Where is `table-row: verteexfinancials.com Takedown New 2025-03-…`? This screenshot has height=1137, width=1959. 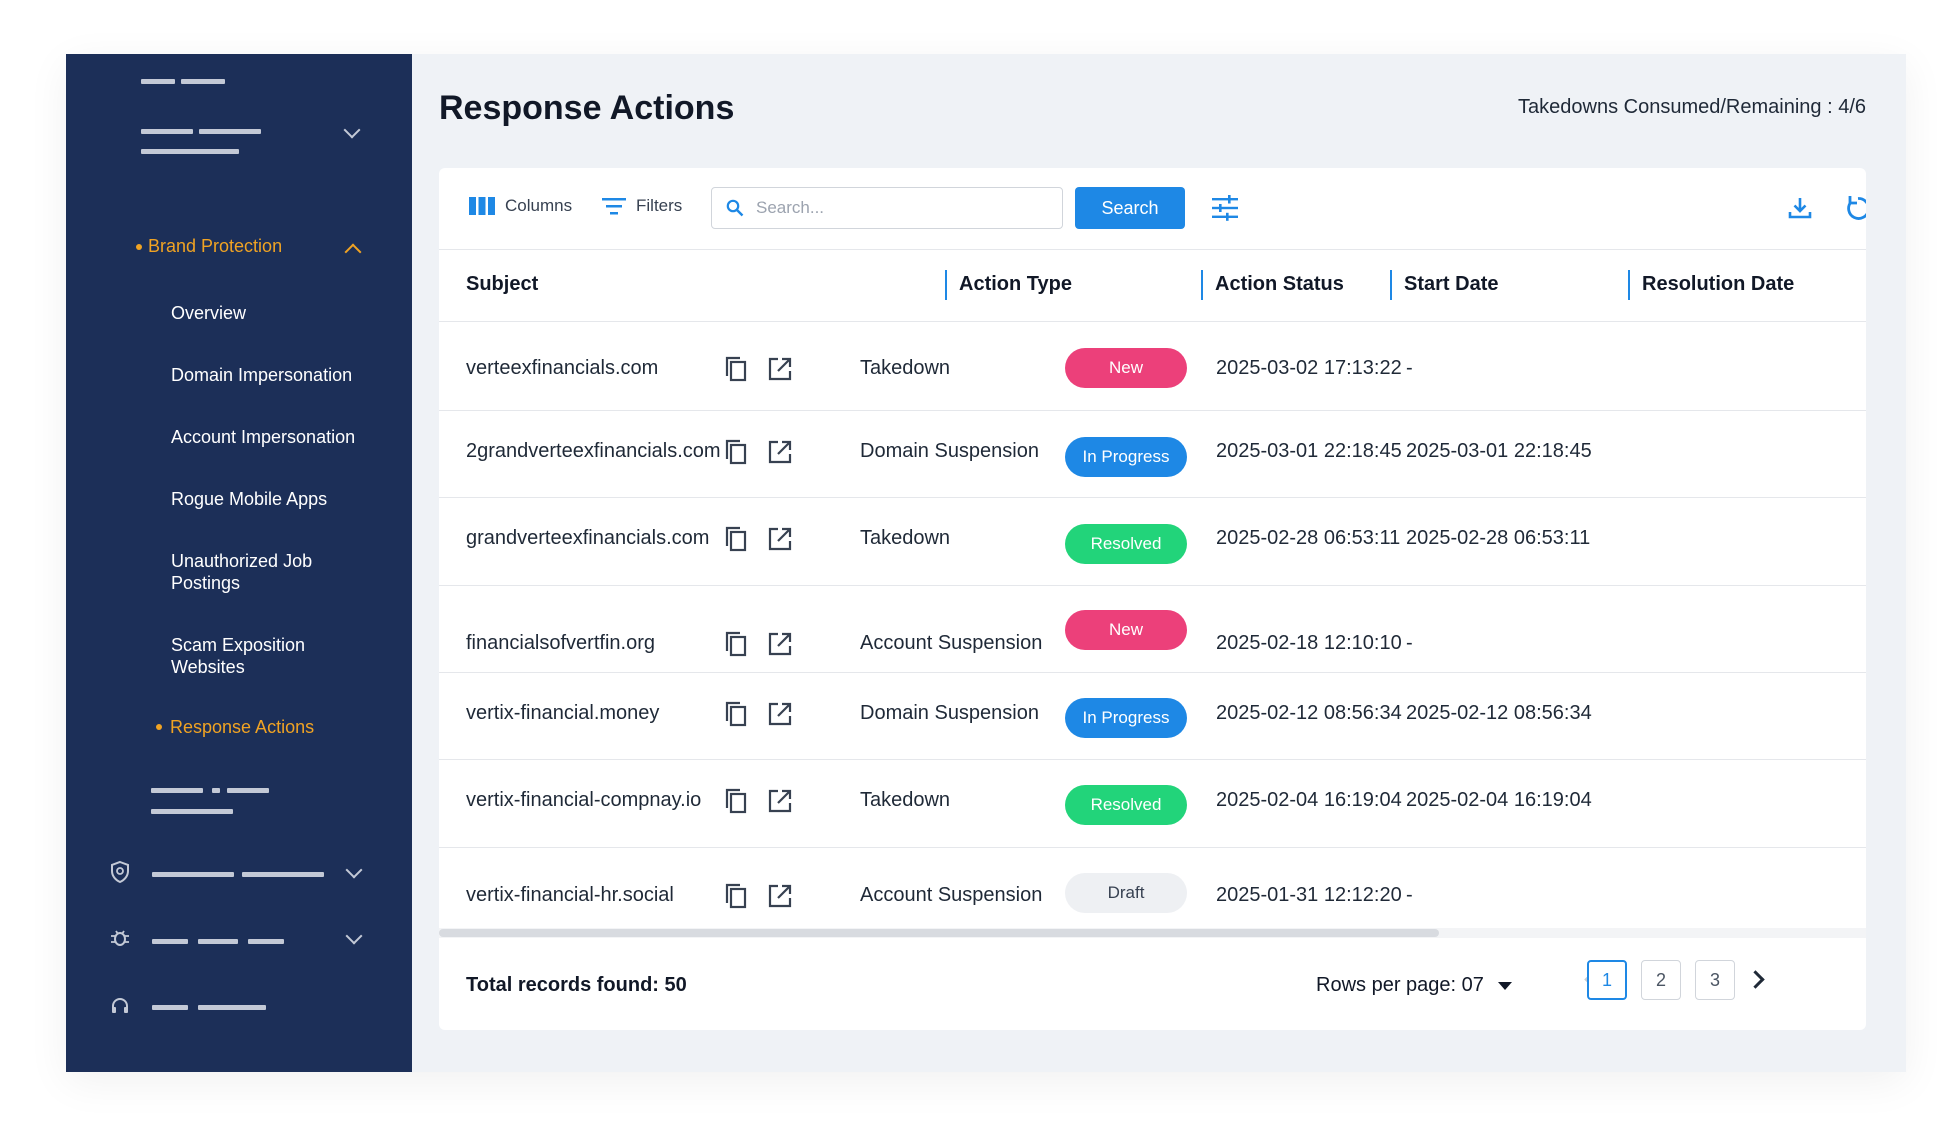 table-row: verteexfinancials.com Takedown New 2025-03-… is located at coordinates (1152, 366).